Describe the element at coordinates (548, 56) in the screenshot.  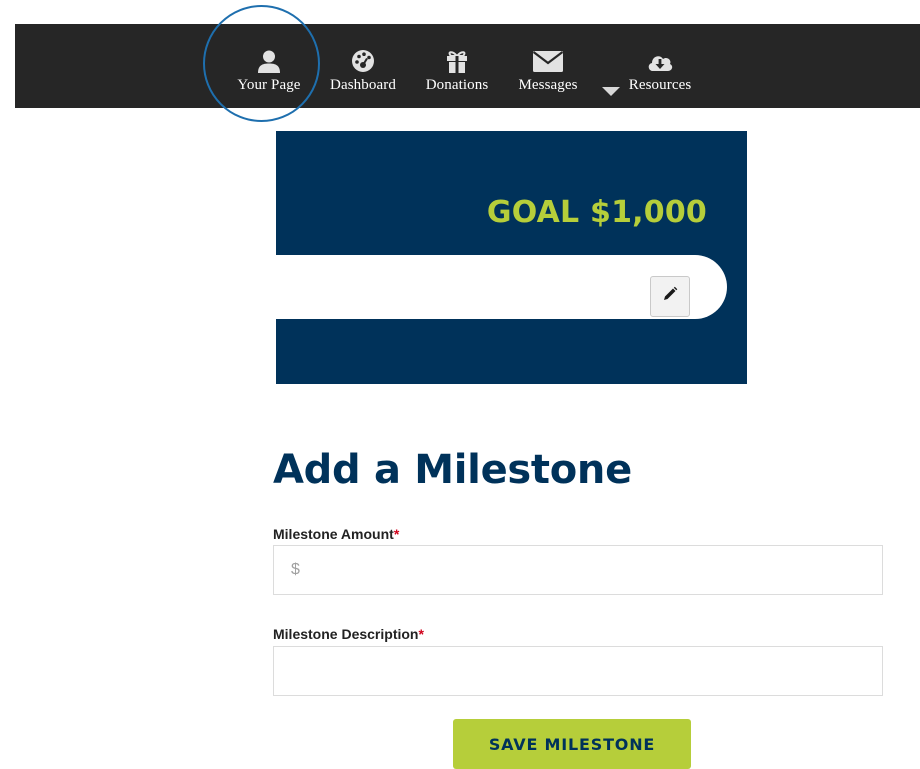
I see `envelope-icon` at that location.